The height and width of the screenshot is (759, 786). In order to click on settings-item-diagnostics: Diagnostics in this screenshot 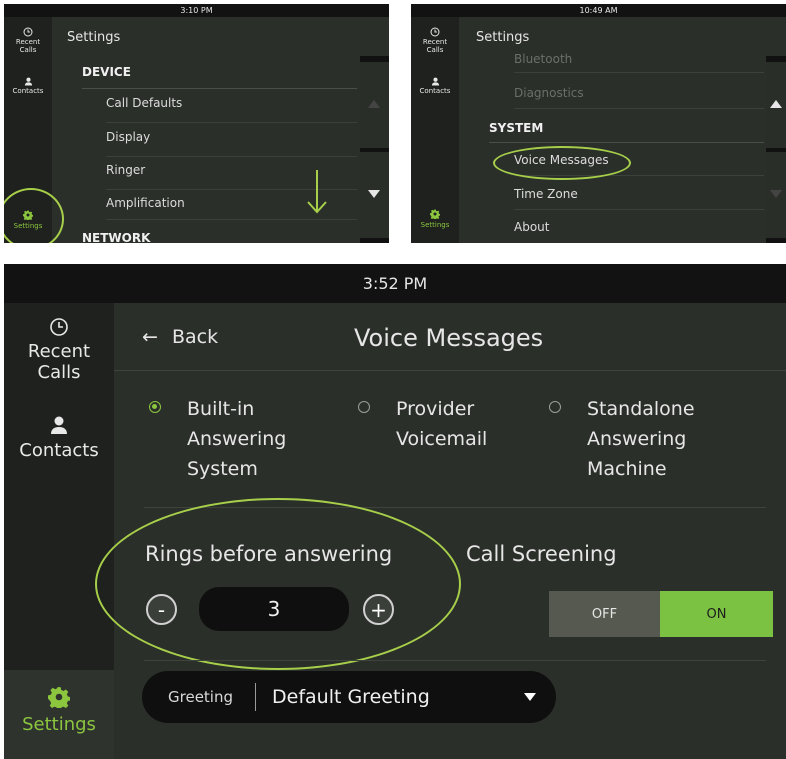, I will do `click(639, 96)`.